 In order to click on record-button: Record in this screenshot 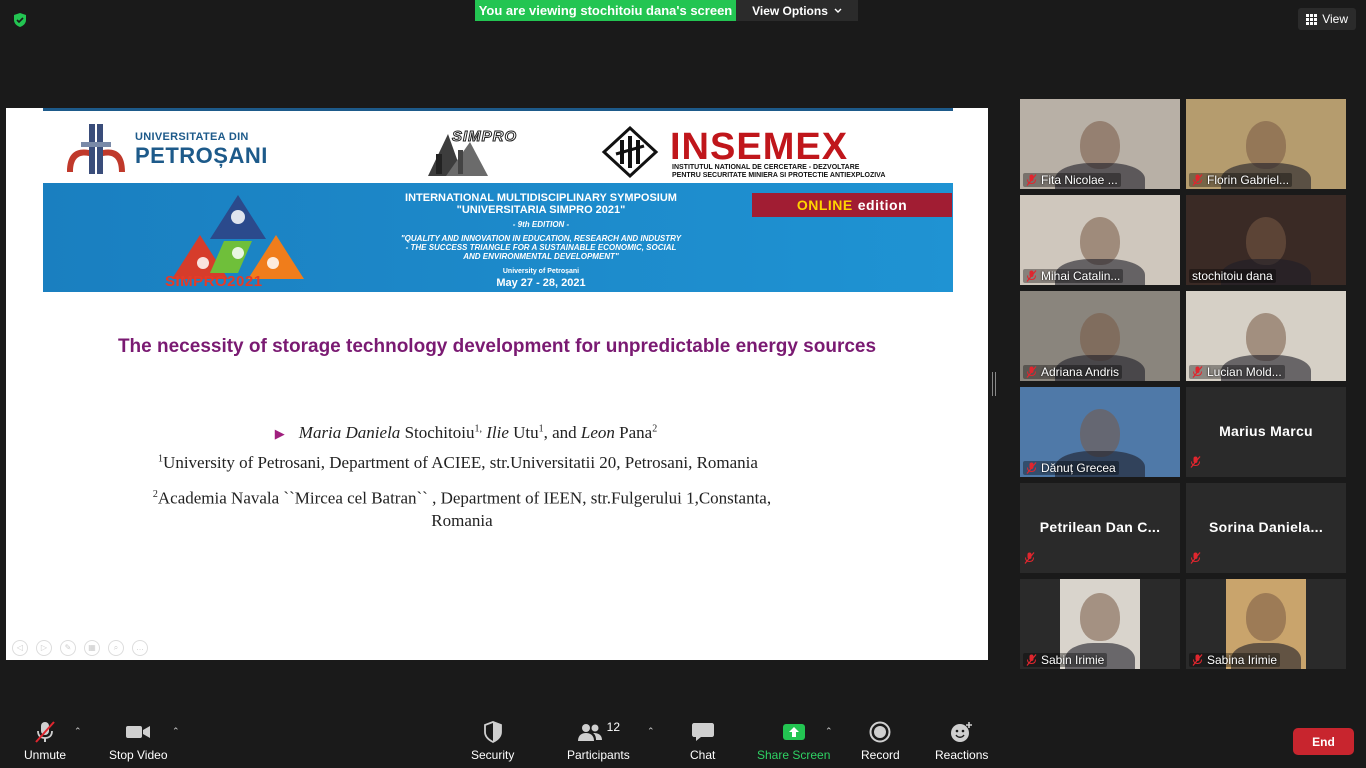, I will do `click(880, 740)`.